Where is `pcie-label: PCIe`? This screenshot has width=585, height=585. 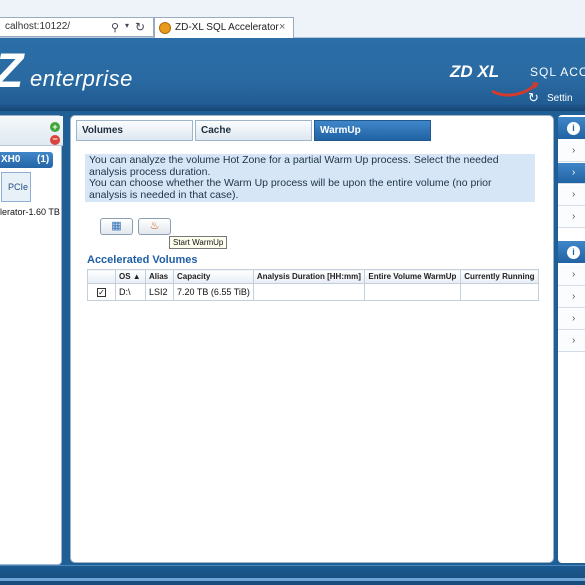
pcie-label: PCIe is located at coordinates (18, 187).